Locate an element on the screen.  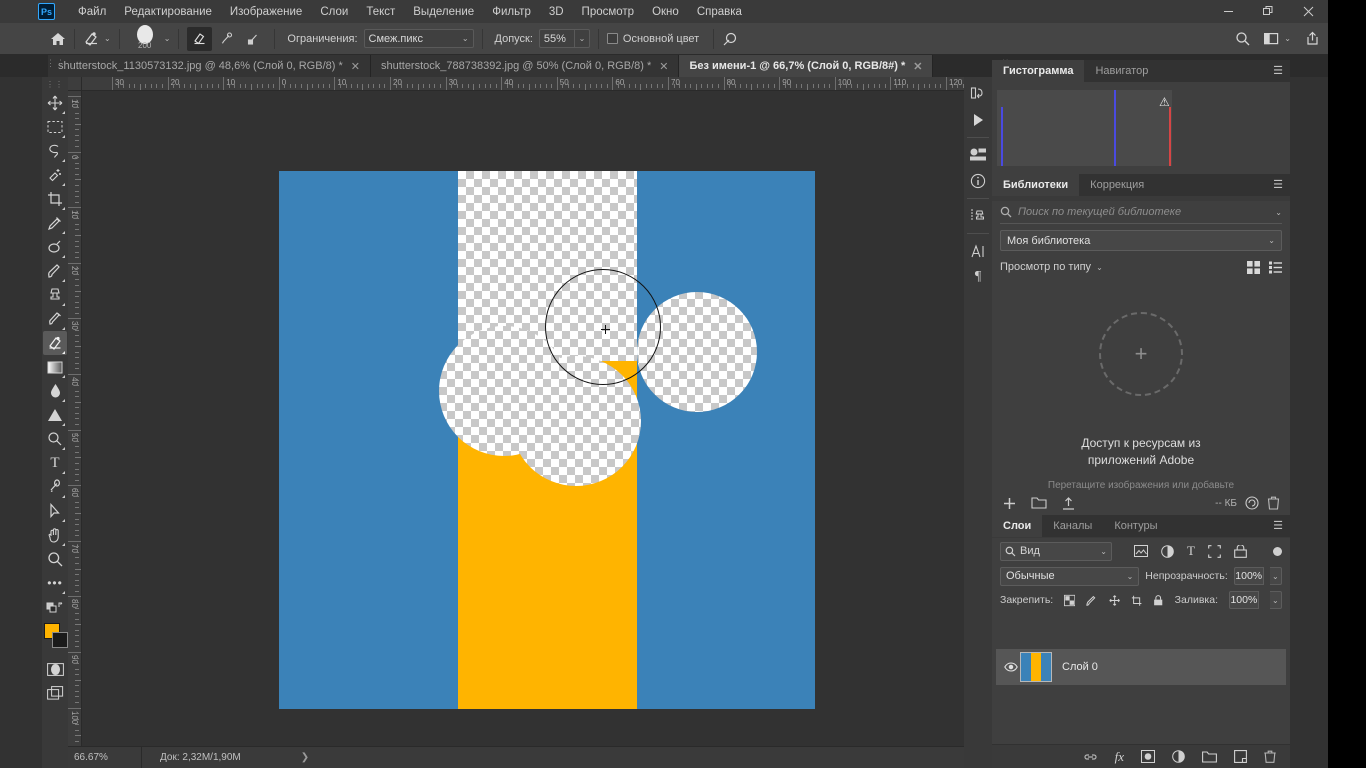
library-search-chevron-down-icon: ⌄ is located at coordinates (1278, 212).